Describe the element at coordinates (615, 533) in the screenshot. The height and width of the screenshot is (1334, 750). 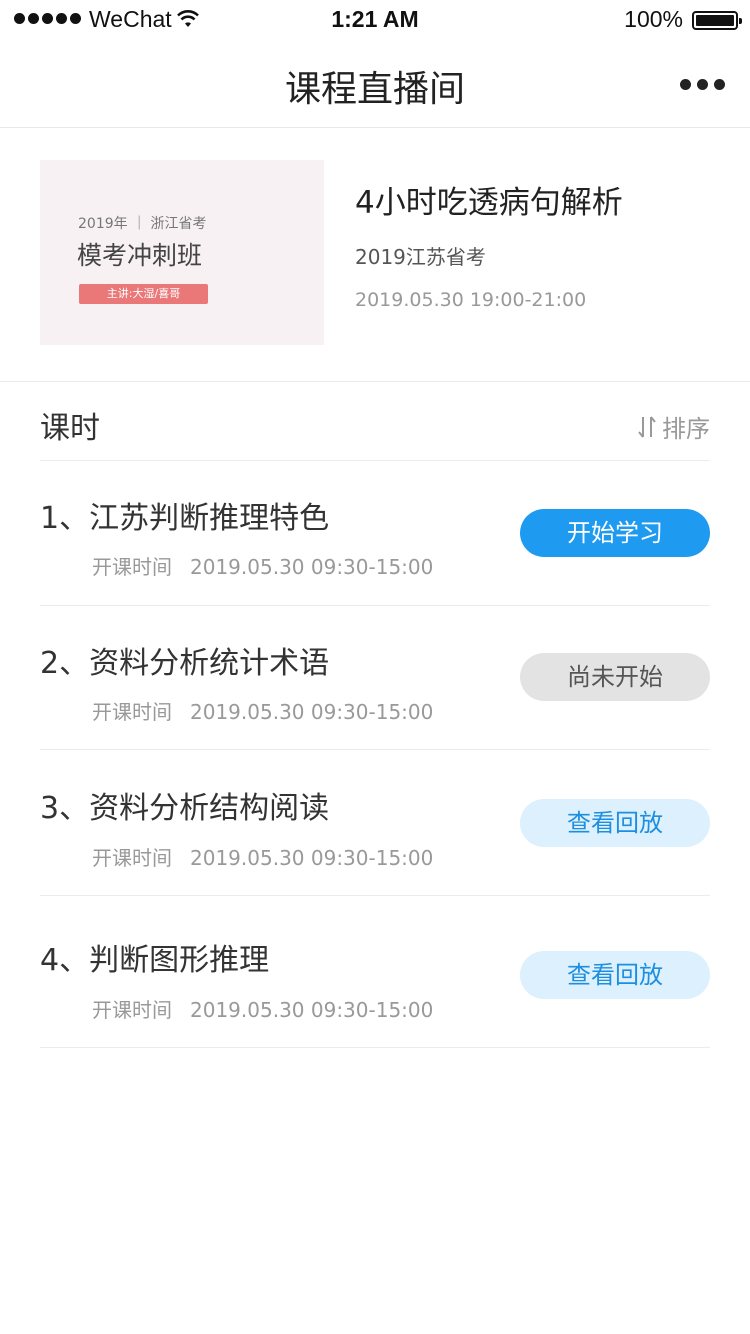
I see `start-study-button: 开始学习` at that location.